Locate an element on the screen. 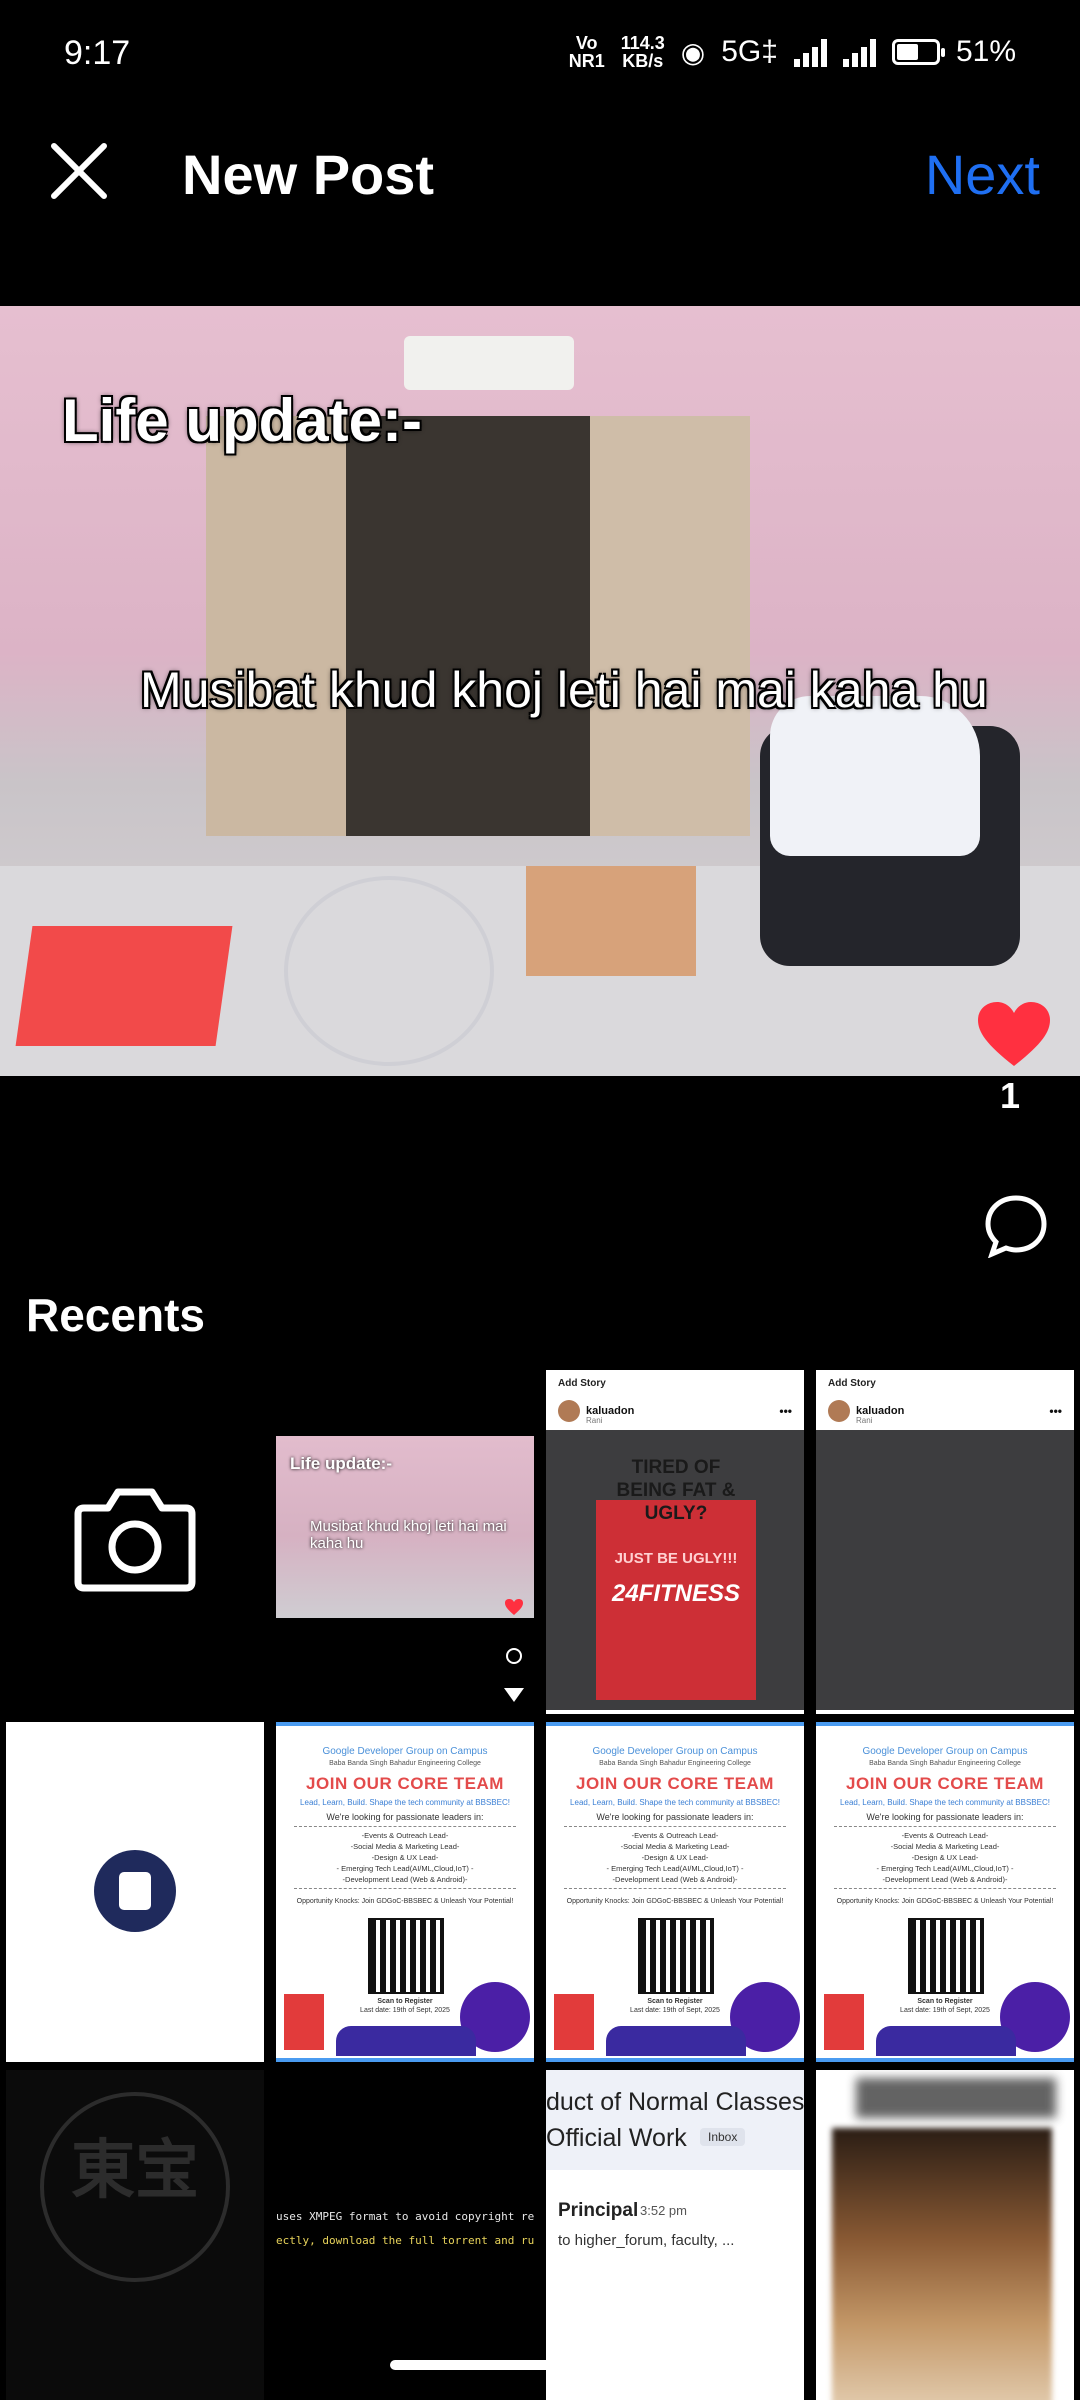  status-icons: Vo NR1 114.3 KB/s ◉ 5G‡ 51% is located at coordinates (792, 52).